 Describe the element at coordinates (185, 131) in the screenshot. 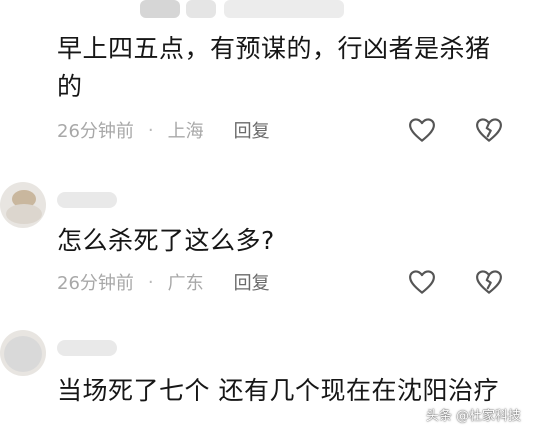

I see `comment-location: 上海` at that location.